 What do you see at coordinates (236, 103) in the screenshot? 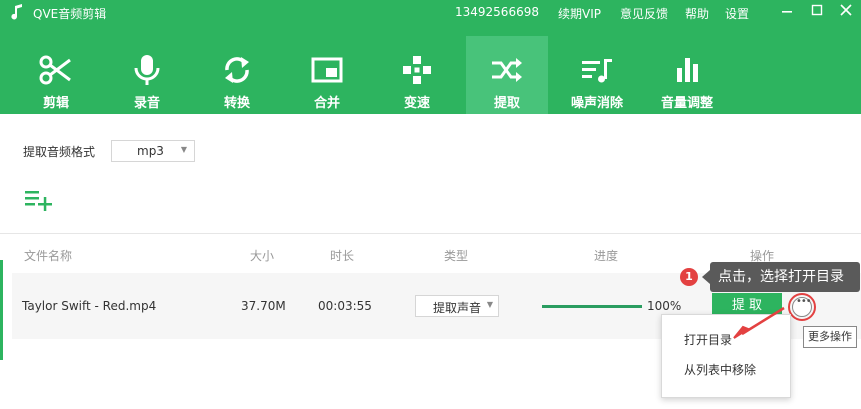
I see `tool-label: 转换` at bounding box center [236, 103].